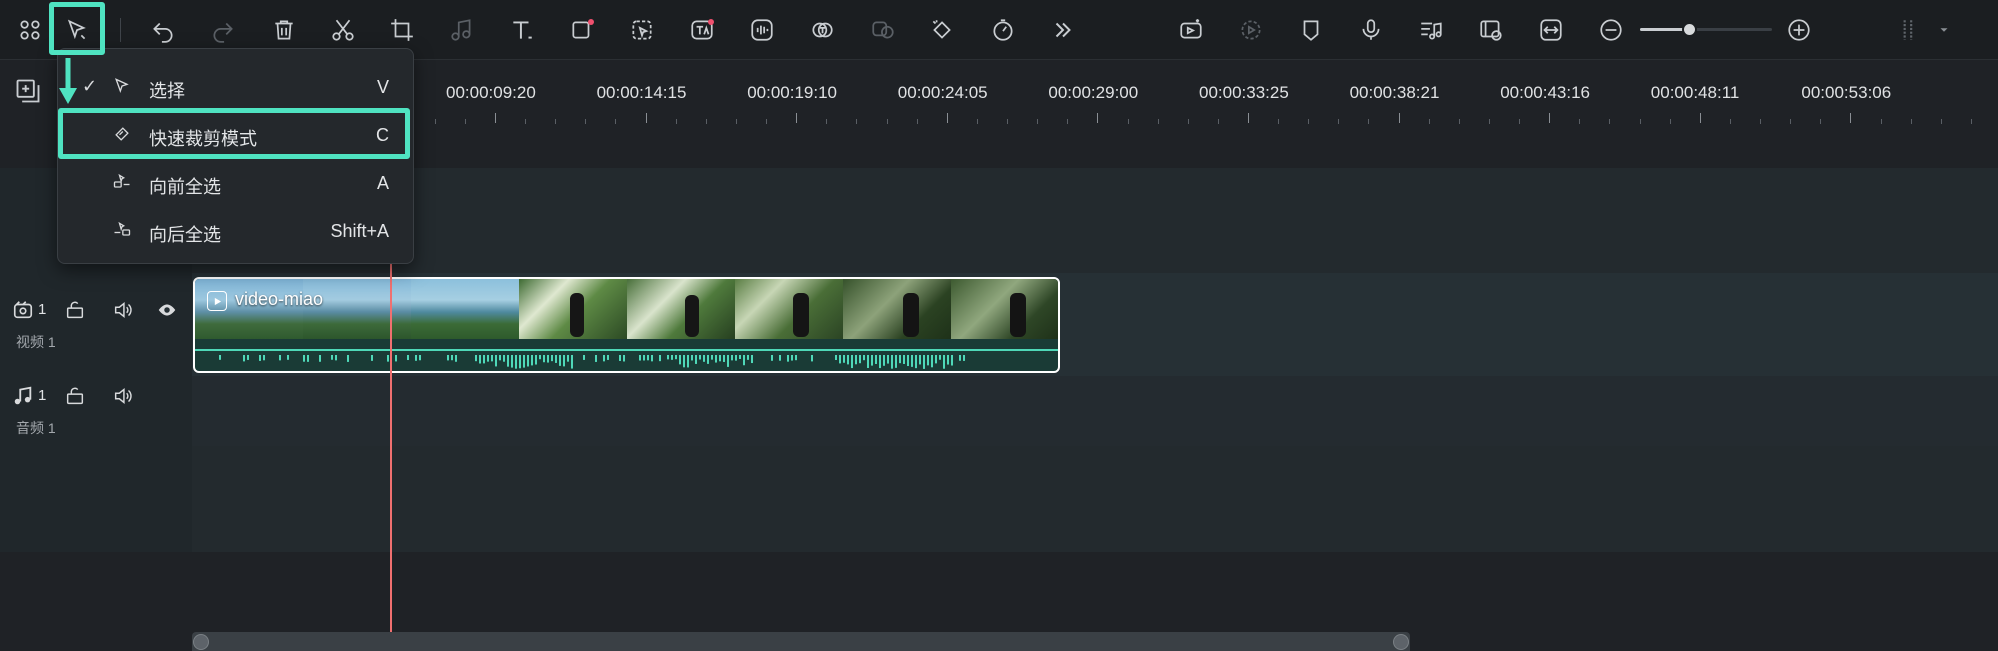 The image size is (1998, 651). I want to click on subtitle-icon, so click(822, 30).